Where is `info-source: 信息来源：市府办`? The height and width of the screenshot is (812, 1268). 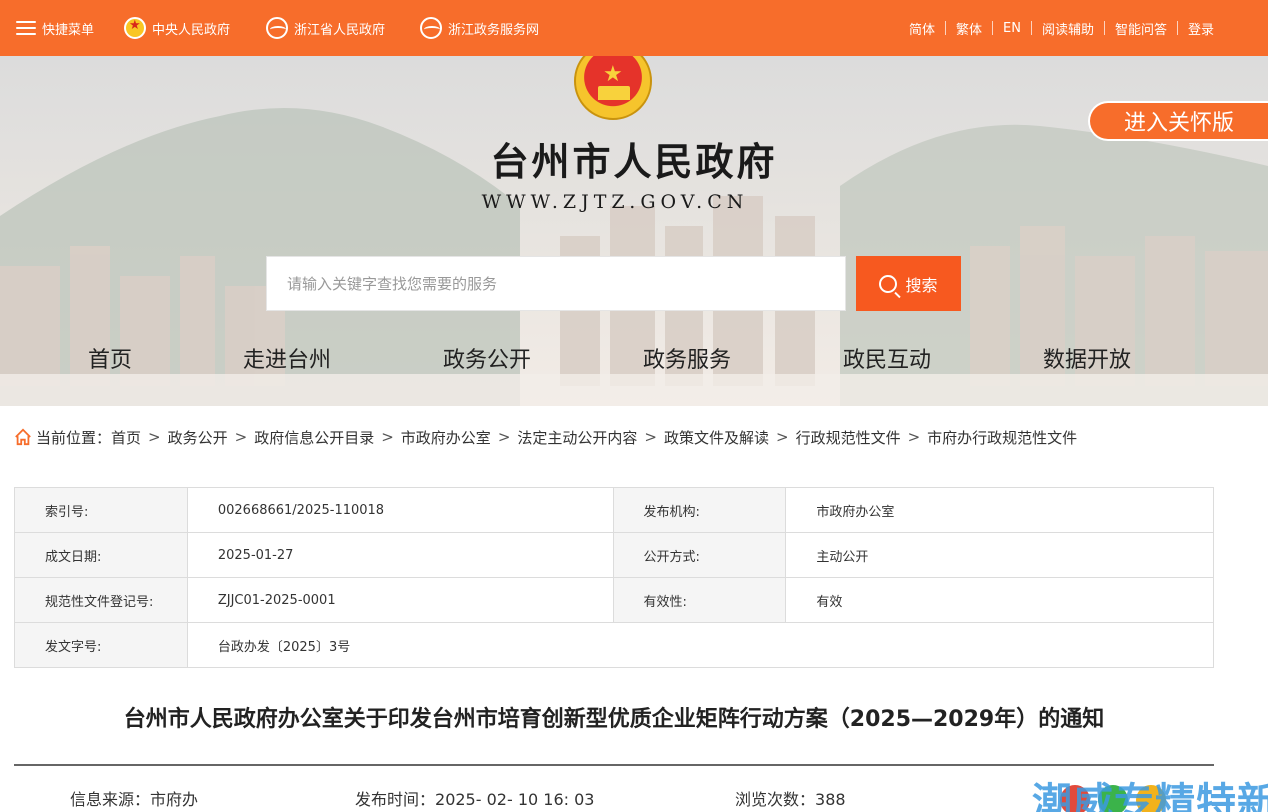
info-source: 信息来源：市府办 is located at coordinates (134, 798).